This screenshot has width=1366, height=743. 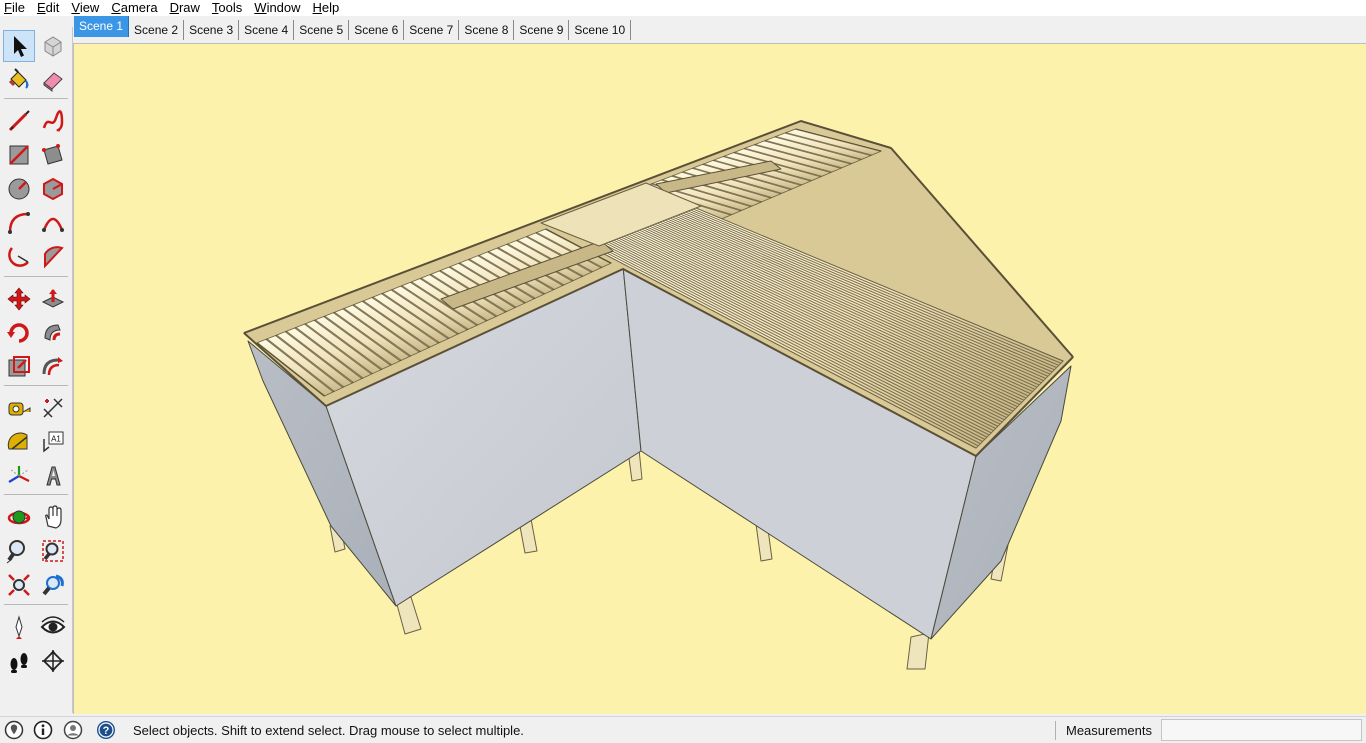 What do you see at coordinates (19, 517) in the screenshot?
I see `orbit-icon` at bounding box center [19, 517].